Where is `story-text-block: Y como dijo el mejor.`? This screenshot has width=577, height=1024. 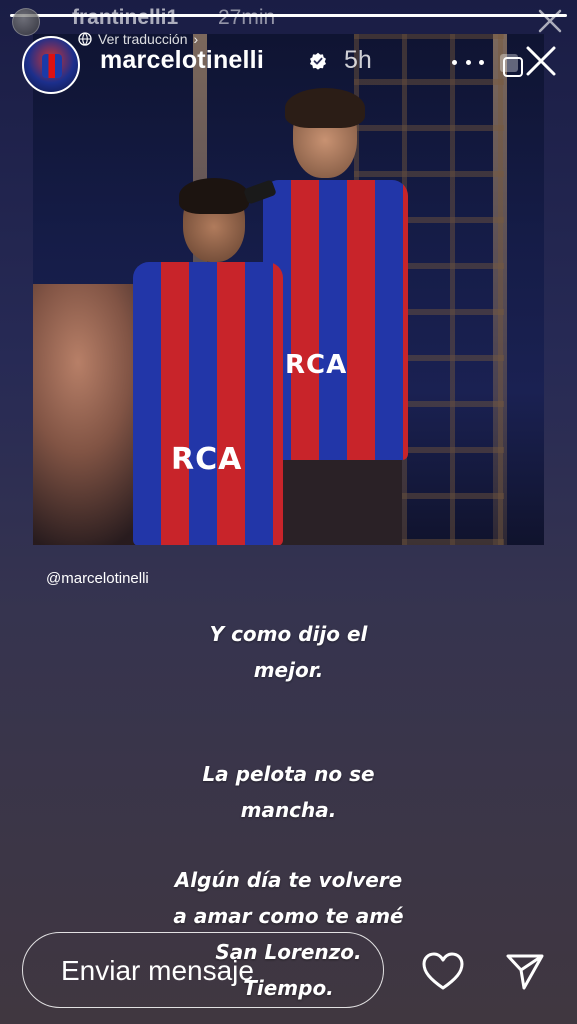 story-text-block: Y como dijo el mejor. is located at coordinates (288, 652).